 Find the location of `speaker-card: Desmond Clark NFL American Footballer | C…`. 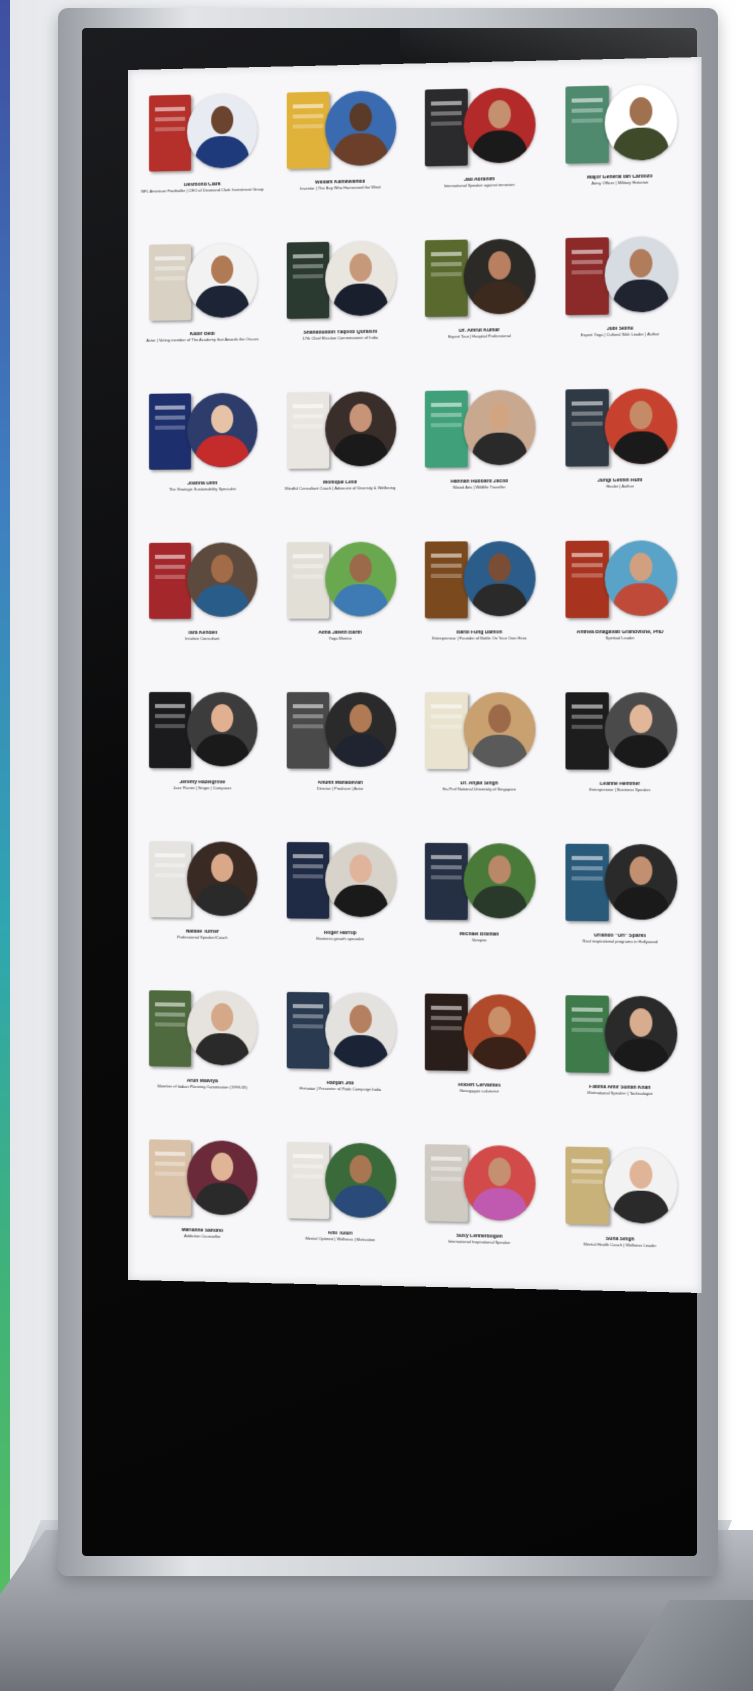

speaker-card: Desmond Clark NFL American Footballer | C… is located at coordinates (202, 152).